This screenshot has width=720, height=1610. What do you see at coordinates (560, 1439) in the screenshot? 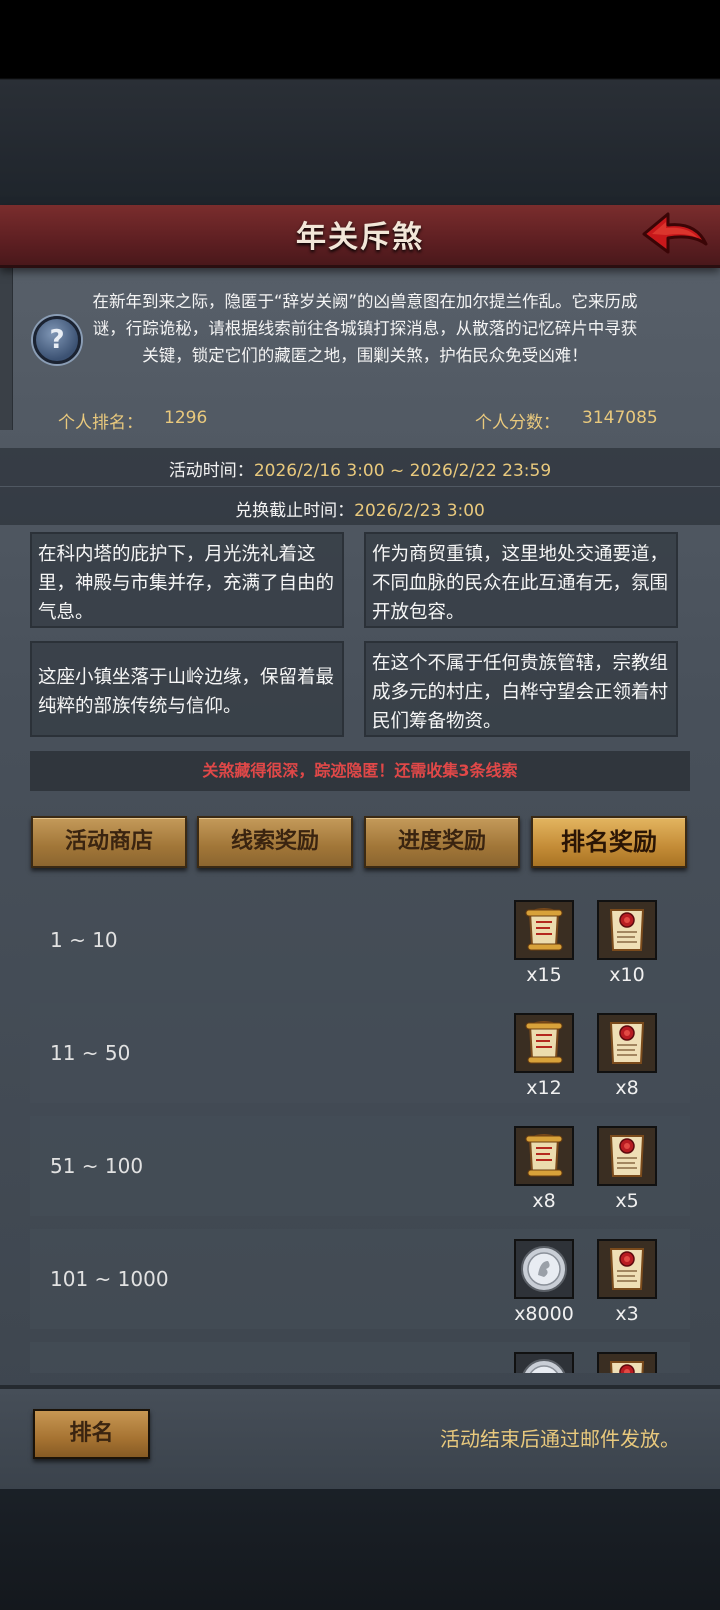
I see `footer-note: 活动结束后通过邮件发放。` at bounding box center [560, 1439].